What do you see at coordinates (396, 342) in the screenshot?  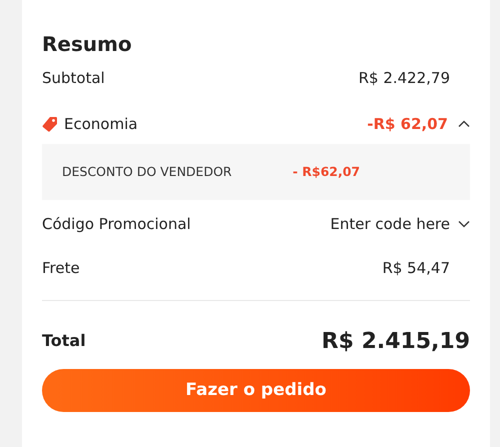 I see `total-value: R$ 2.415,19` at bounding box center [396, 342].